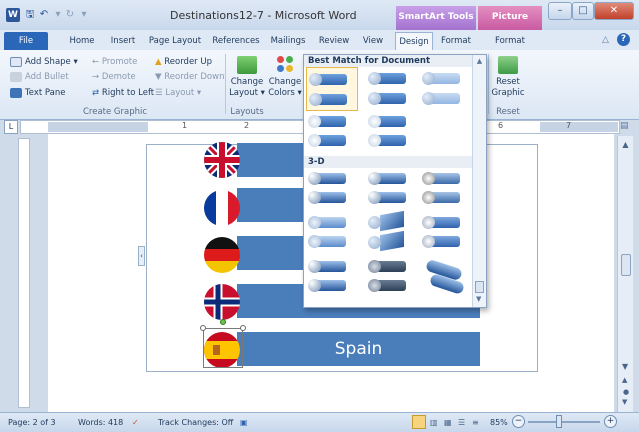  I want to click on text-pane-toggle: ‹, so click(141, 256).